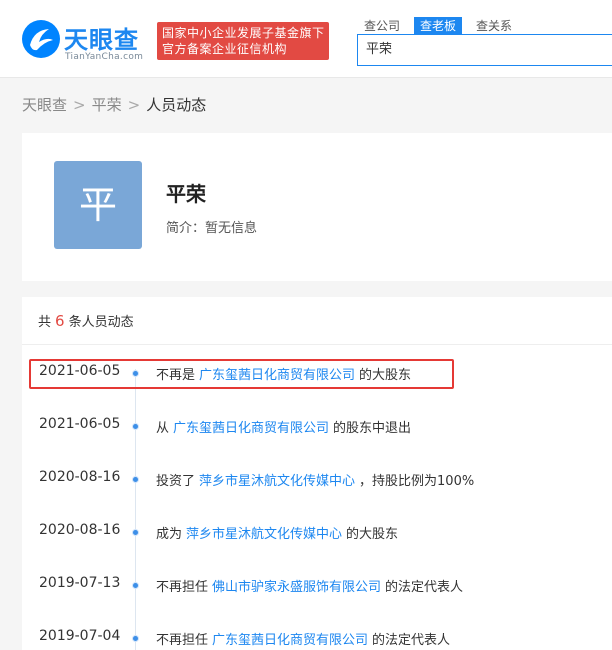  I want to click on highlight-box, so click(241, 374).